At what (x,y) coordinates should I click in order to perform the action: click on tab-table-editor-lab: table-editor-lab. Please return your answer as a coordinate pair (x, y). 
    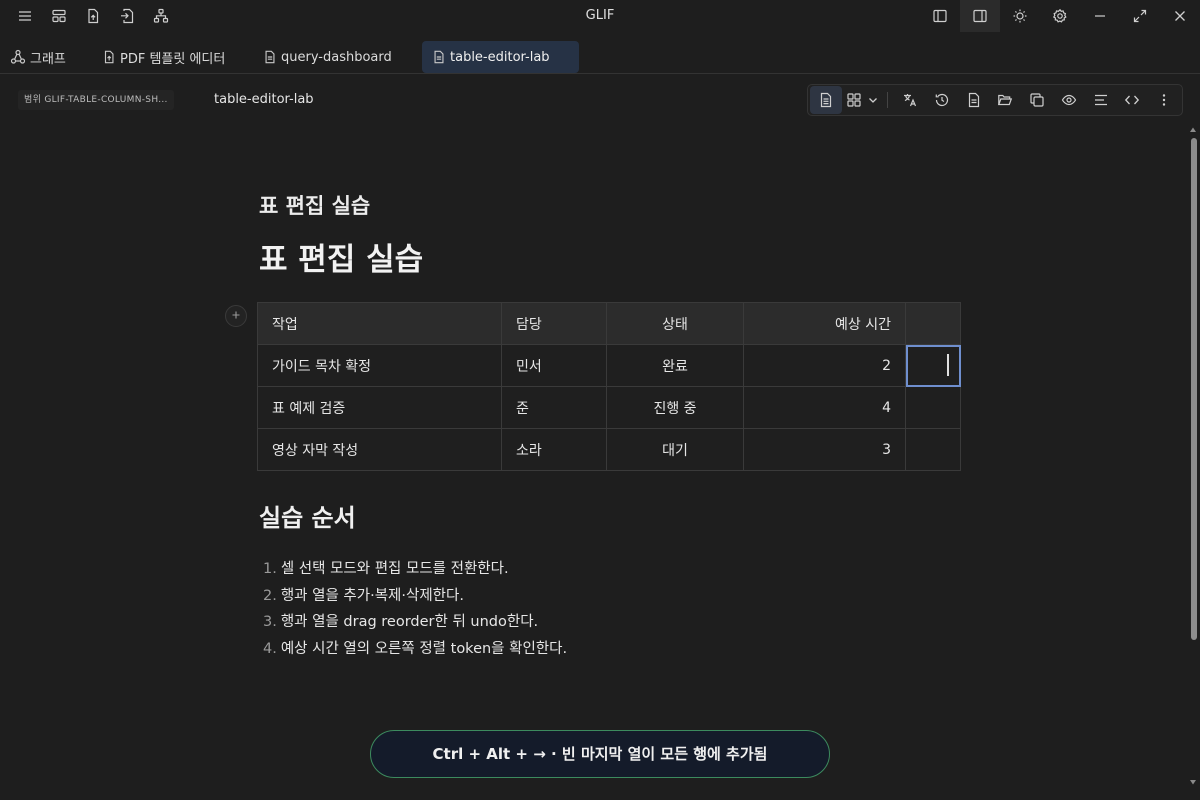
    Looking at the image, I should click on (500, 57).